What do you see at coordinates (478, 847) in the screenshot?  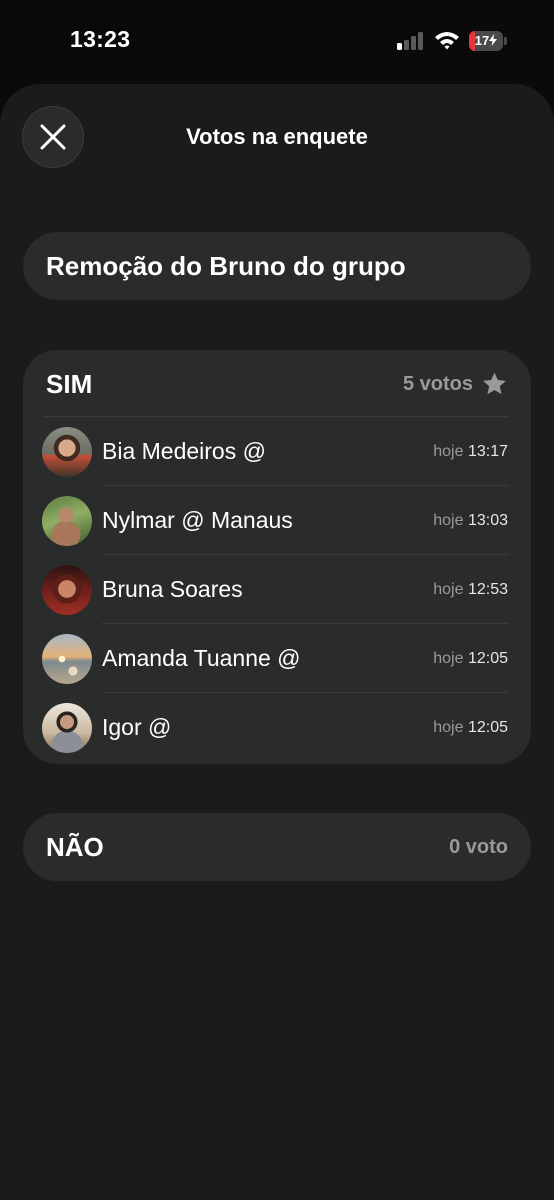 I see `vote-count: 0 voto` at bounding box center [478, 847].